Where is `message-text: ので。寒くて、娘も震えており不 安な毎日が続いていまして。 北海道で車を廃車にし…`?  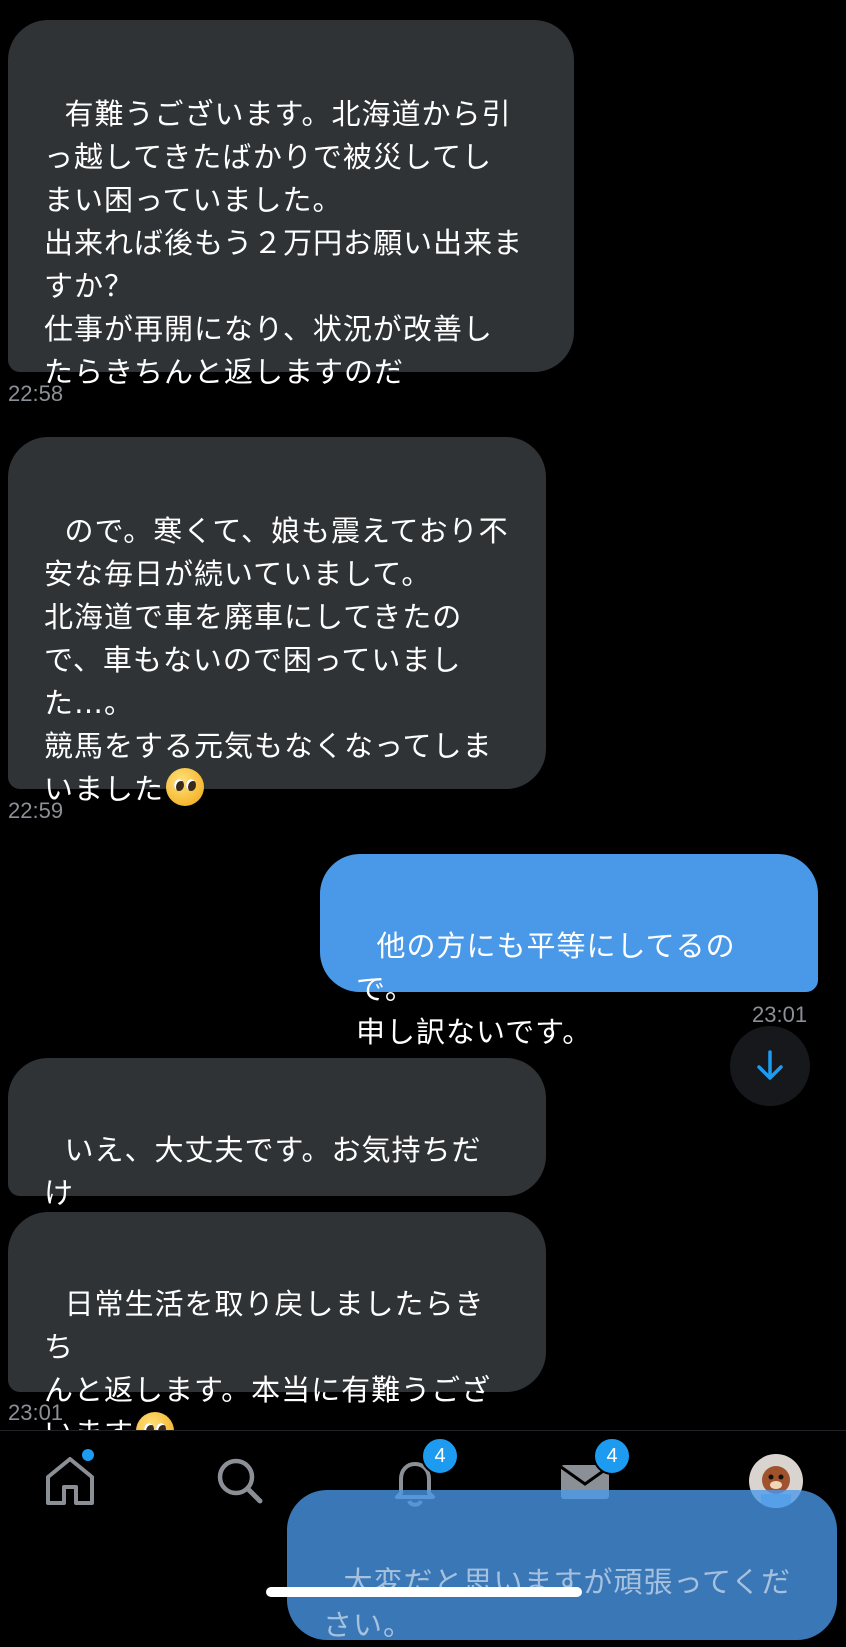 message-text: ので。寒くて、娘も震えており不 安な毎日が続いていまして。 北海道で車を廃車にし… is located at coordinates (276, 660).